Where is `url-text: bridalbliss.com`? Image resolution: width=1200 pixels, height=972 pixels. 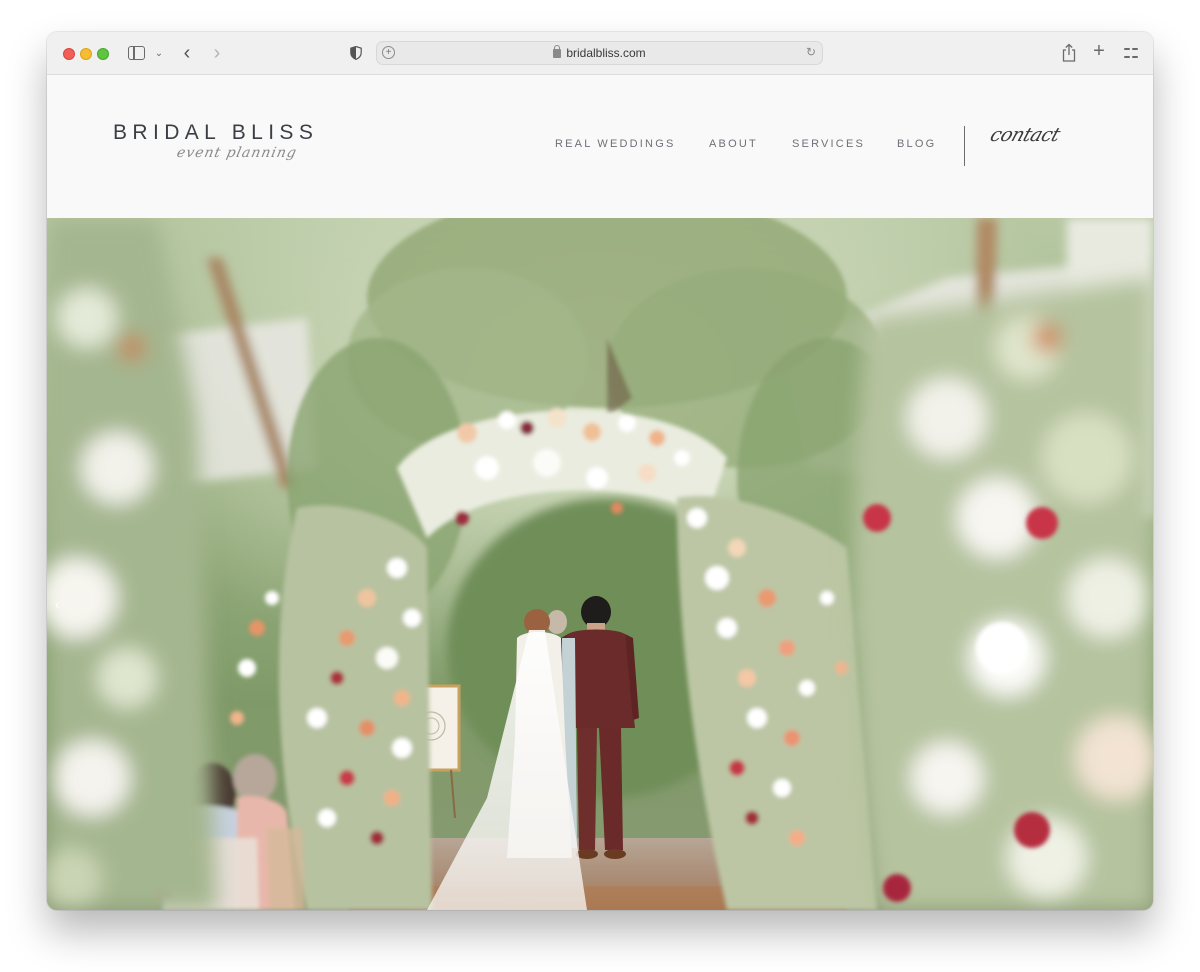
url-text: bridalbliss.com is located at coordinates (606, 53).